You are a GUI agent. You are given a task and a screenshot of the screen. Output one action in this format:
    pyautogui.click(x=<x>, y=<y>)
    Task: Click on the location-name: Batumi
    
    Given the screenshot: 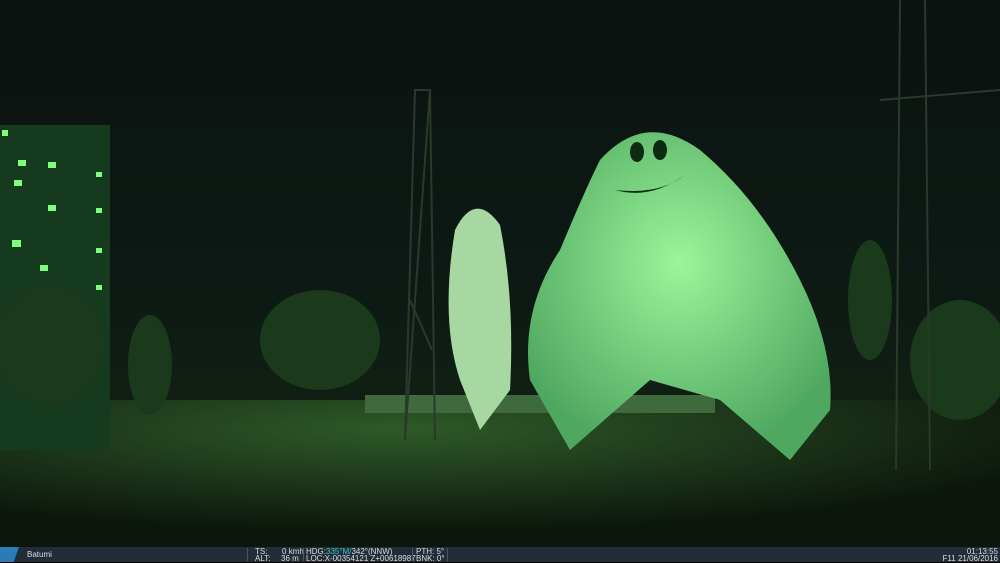 What is the action you would take?
    pyautogui.click(x=39, y=554)
    